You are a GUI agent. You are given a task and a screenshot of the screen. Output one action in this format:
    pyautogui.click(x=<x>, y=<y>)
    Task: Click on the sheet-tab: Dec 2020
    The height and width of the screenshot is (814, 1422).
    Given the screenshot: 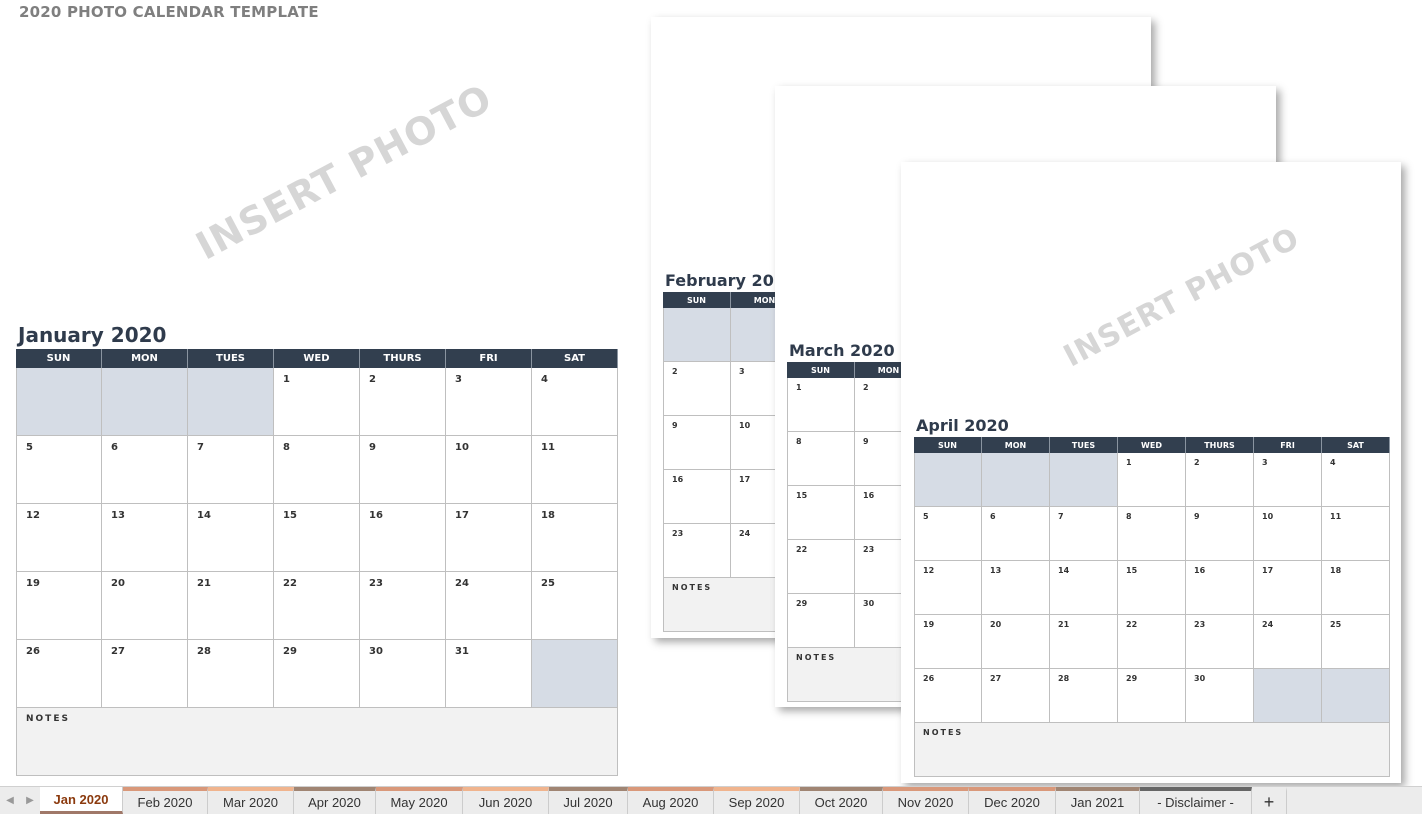 What is the action you would take?
    pyautogui.click(x=1012, y=800)
    